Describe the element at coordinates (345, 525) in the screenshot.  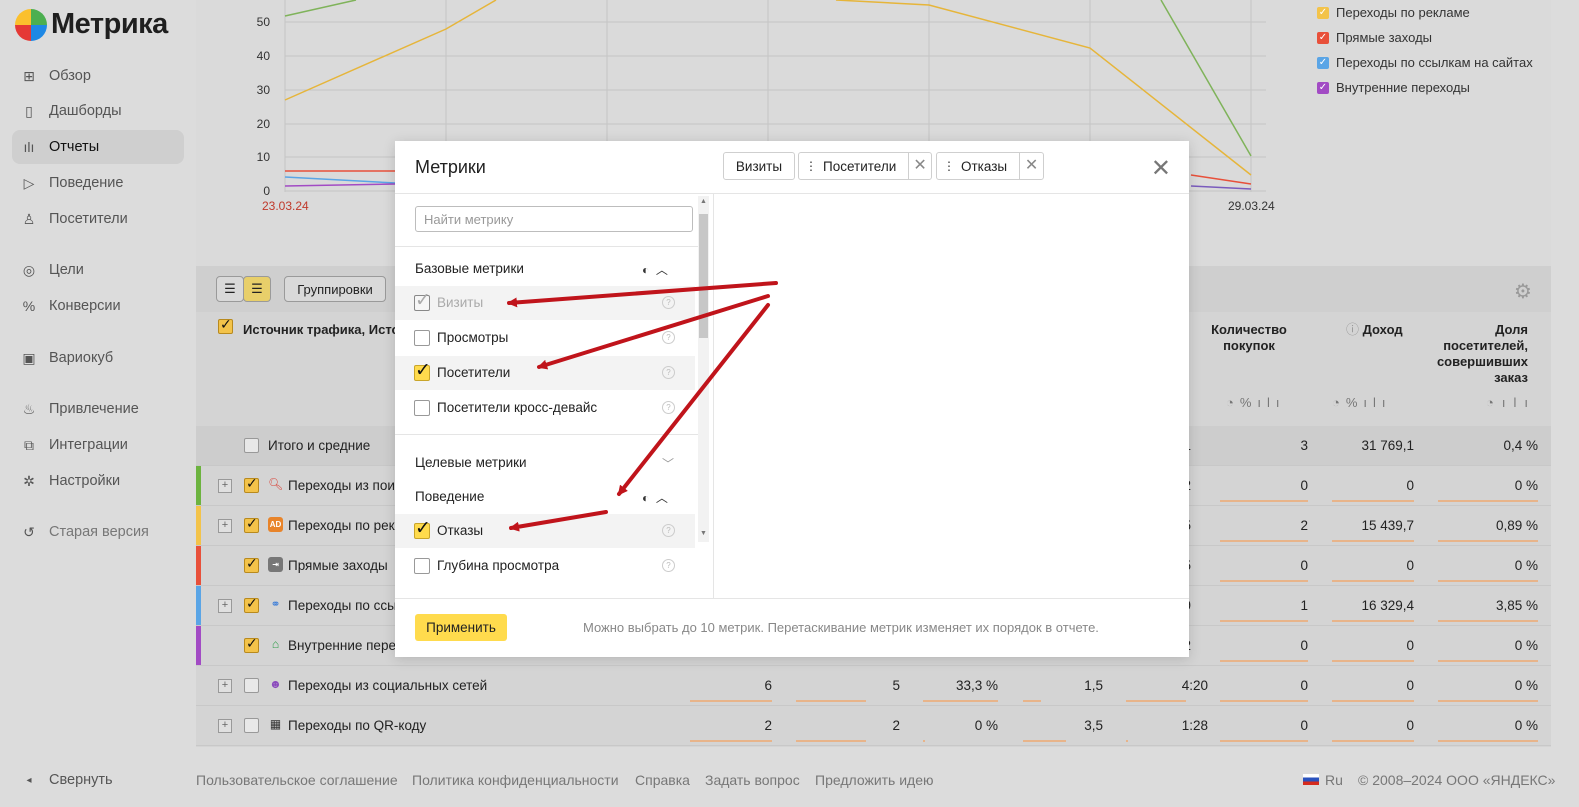
I see `source-label: Переходы по рекл` at that location.